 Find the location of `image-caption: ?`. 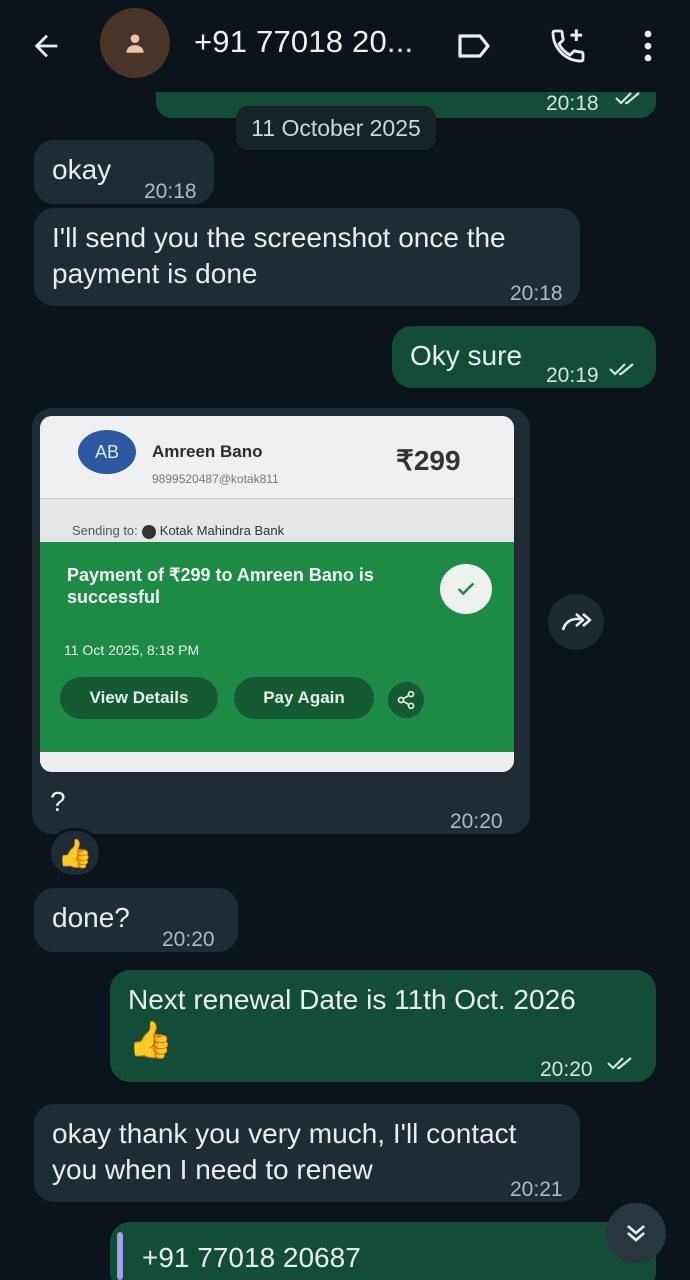

image-caption: ? is located at coordinates (58, 801).